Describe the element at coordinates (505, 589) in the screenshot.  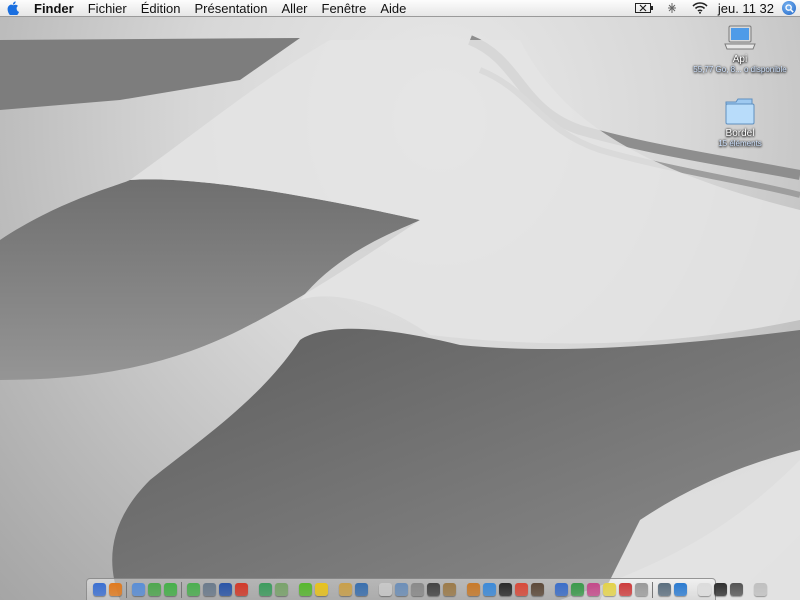
I see `dashboard-icon` at that location.